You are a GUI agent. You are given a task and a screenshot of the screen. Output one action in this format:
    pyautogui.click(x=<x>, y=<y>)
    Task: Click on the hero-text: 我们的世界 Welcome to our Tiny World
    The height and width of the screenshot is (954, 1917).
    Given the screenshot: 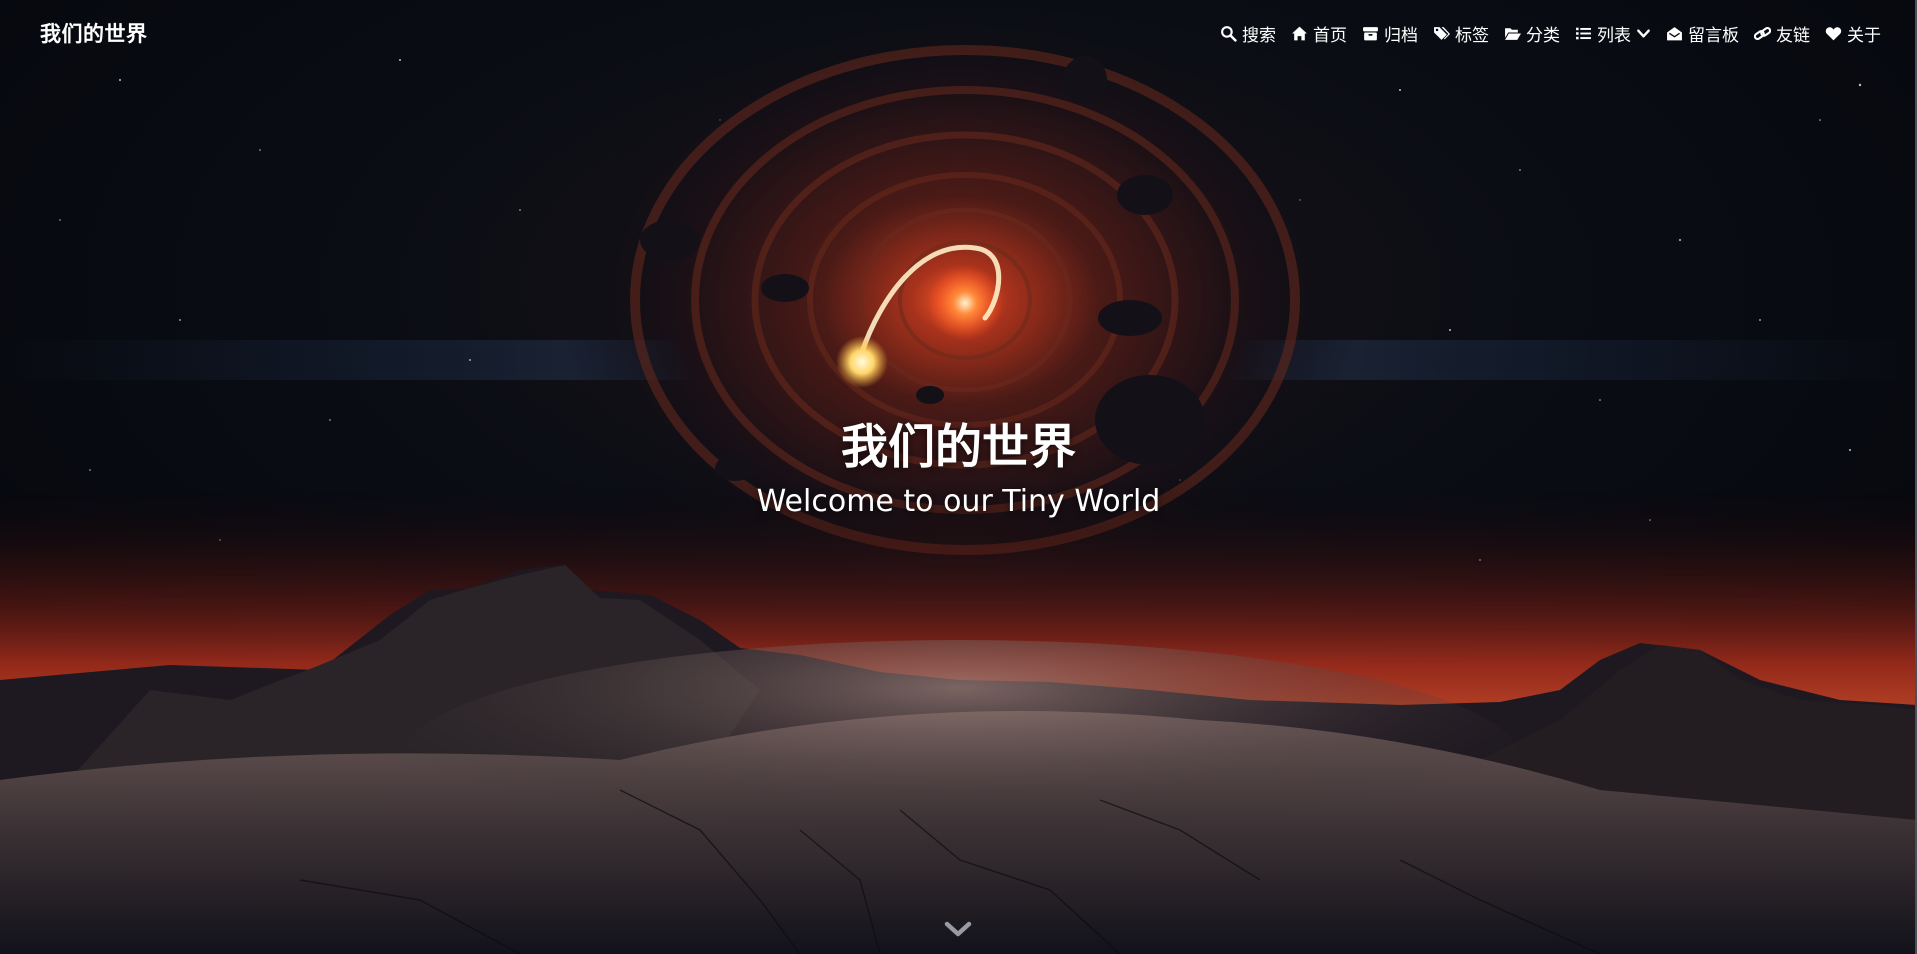 What is the action you would take?
    pyautogui.click(x=958, y=468)
    